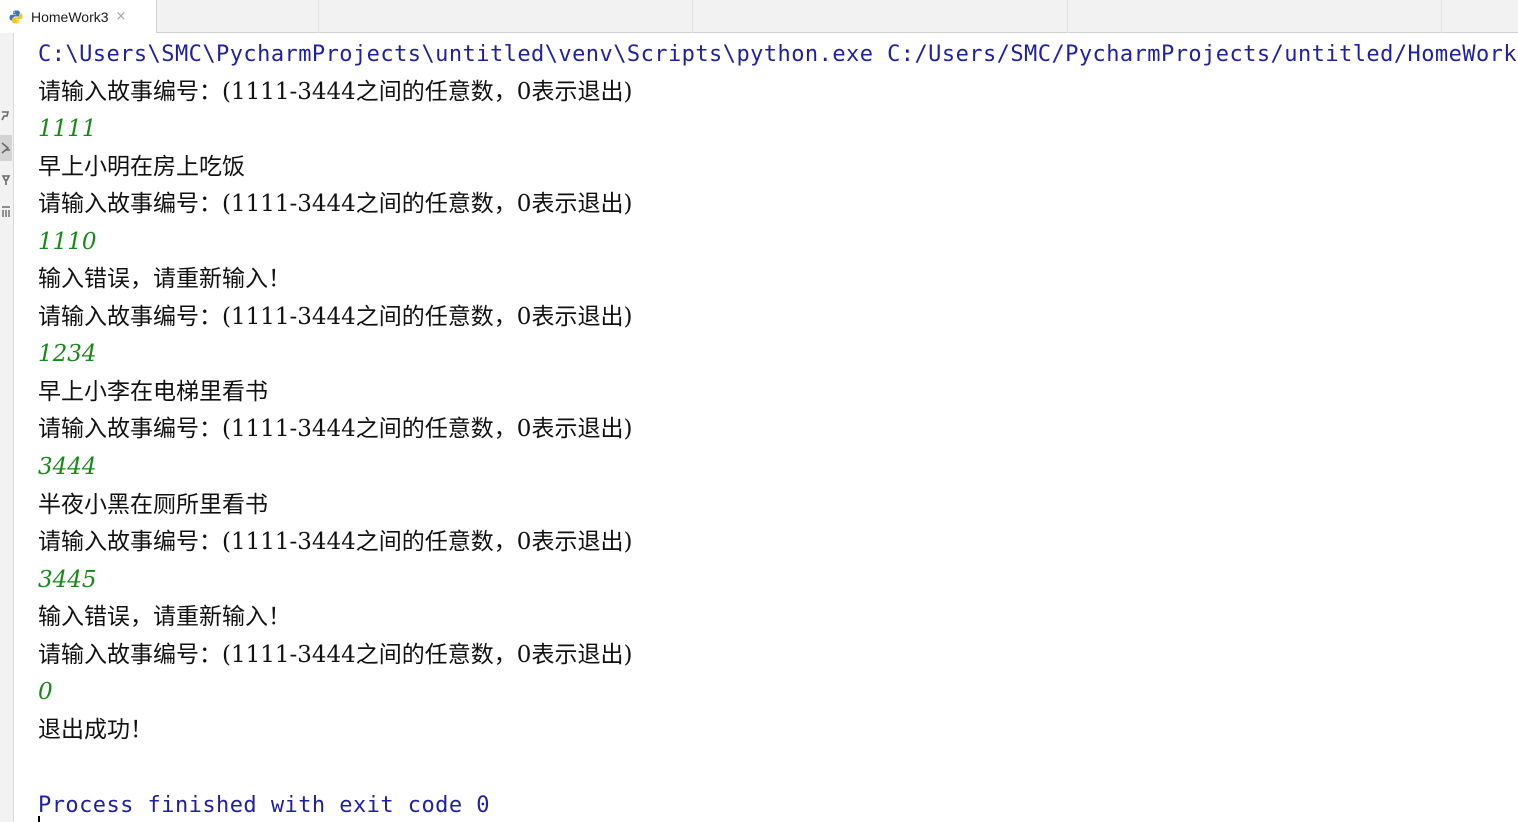 The width and height of the screenshot is (1518, 822). Describe the element at coordinates (67, 241) in the screenshot. I see `user-input-line-text: 1110` at that location.